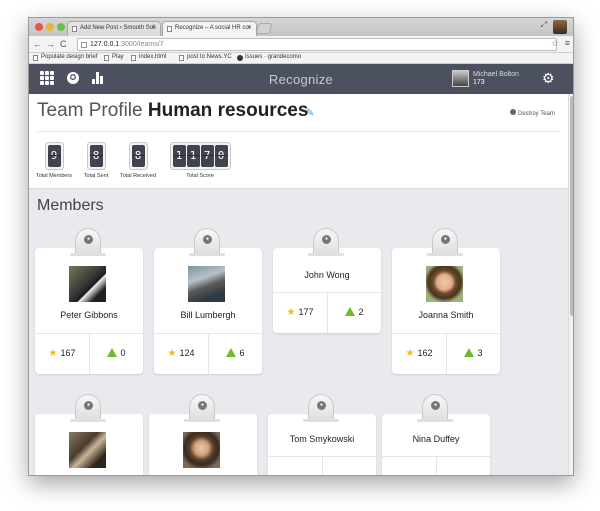 This screenshot has width=600, height=511. I want to click on stat-label: Total Score, so click(200, 176).